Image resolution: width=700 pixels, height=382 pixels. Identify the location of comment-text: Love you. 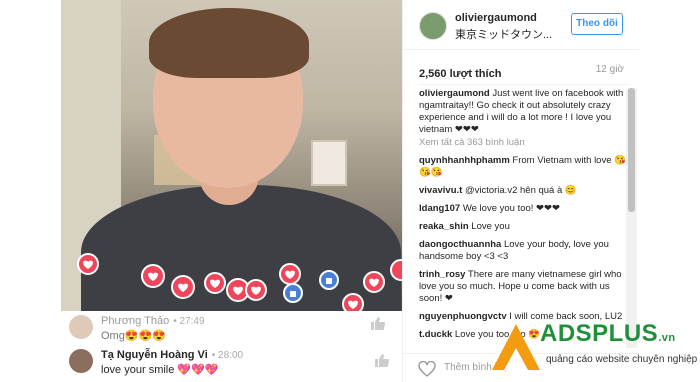
(489, 226).